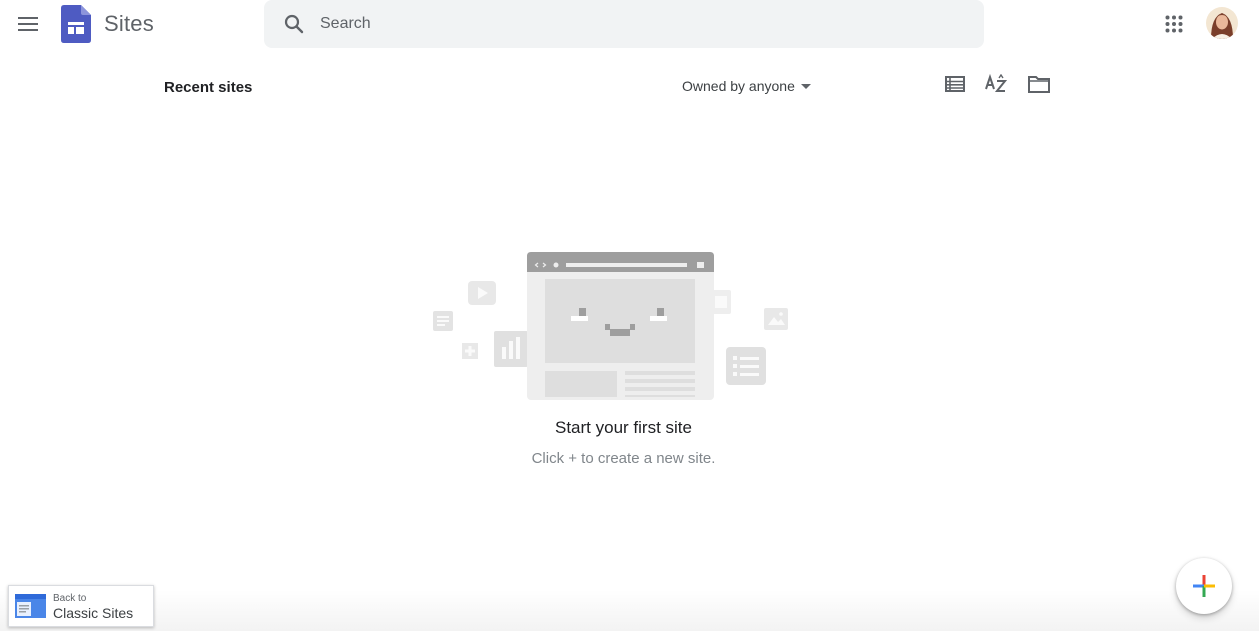 The image size is (1259, 631). I want to click on add-block-icon, so click(470, 351).